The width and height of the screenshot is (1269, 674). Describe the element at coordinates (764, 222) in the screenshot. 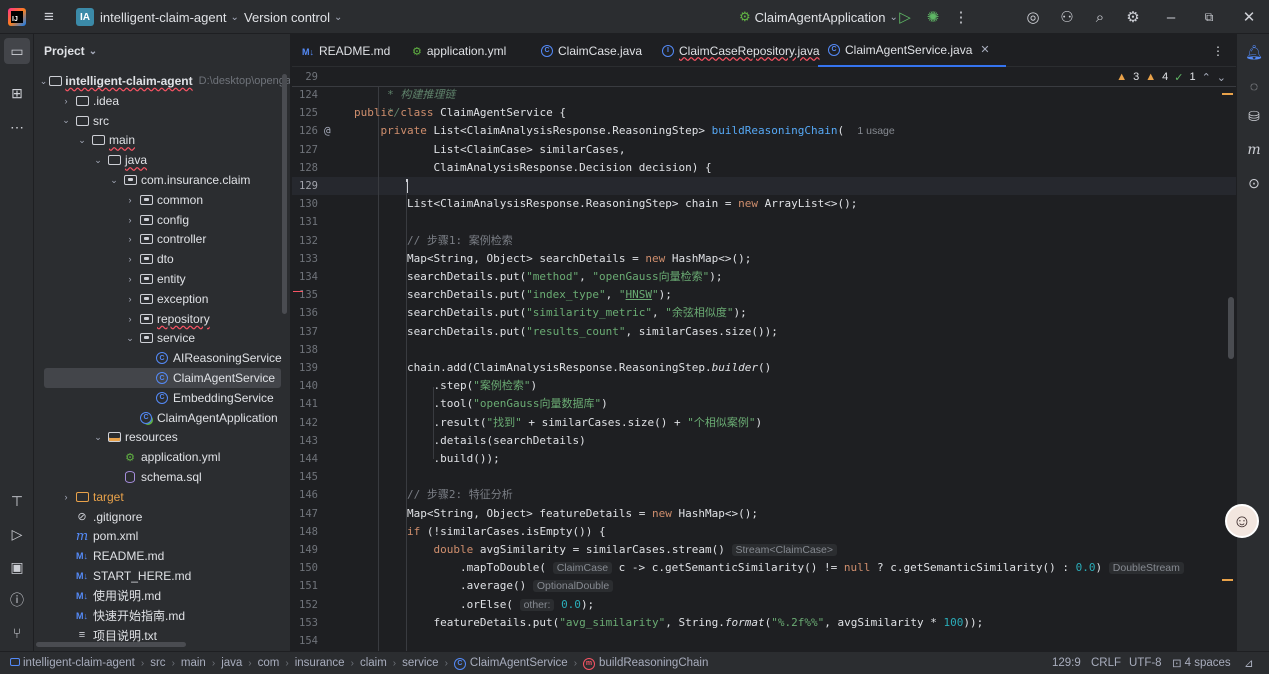

I see `code-line: 131` at that location.